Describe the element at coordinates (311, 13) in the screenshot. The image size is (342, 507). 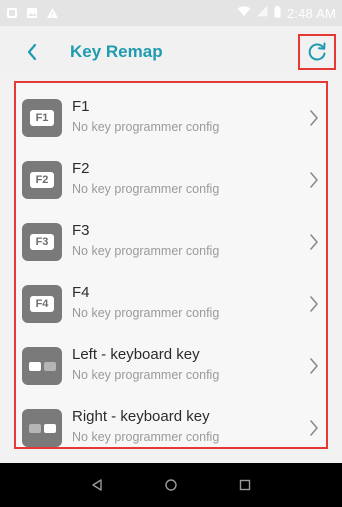
I see `status-time: 2:48 AM` at that location.